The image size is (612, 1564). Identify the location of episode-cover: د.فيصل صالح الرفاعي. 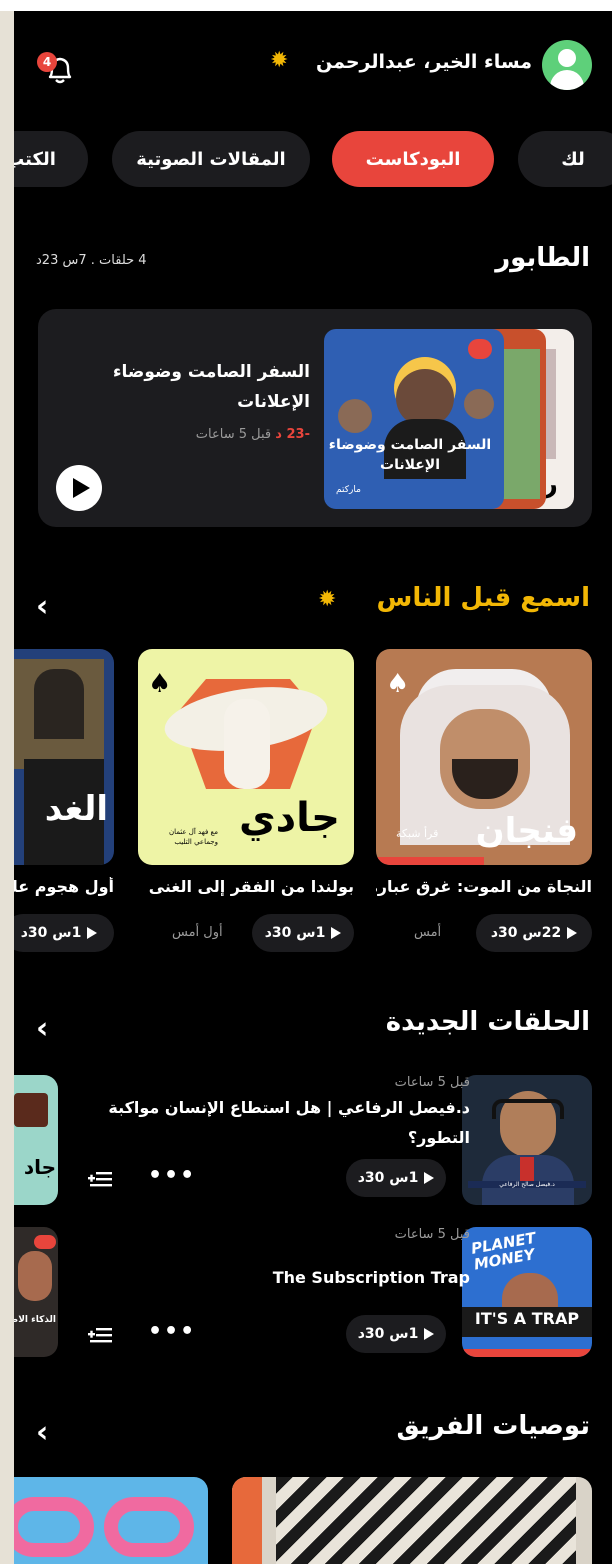
(527, 1140).